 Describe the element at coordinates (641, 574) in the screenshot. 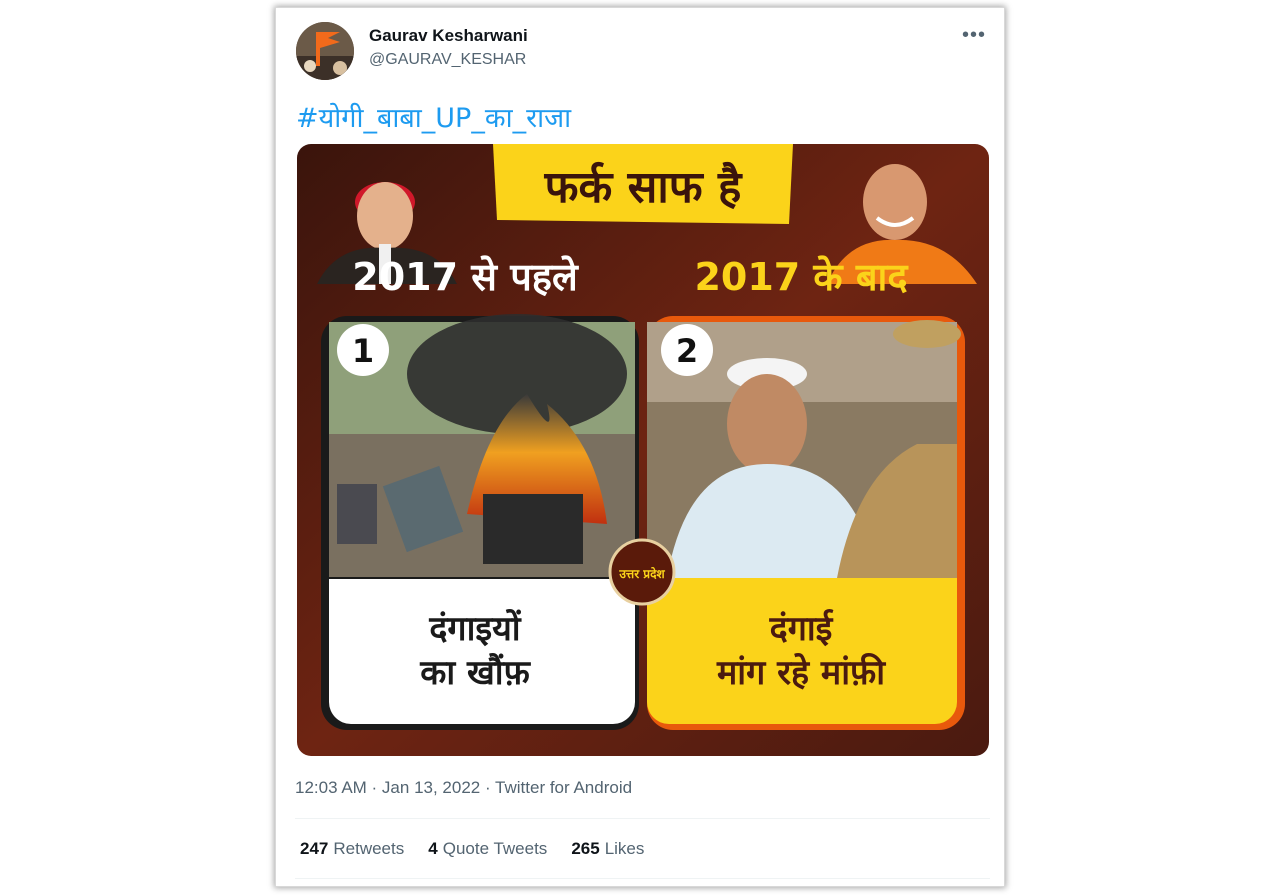

I see `seal-text: उत्तर प्रदेश` at that location.